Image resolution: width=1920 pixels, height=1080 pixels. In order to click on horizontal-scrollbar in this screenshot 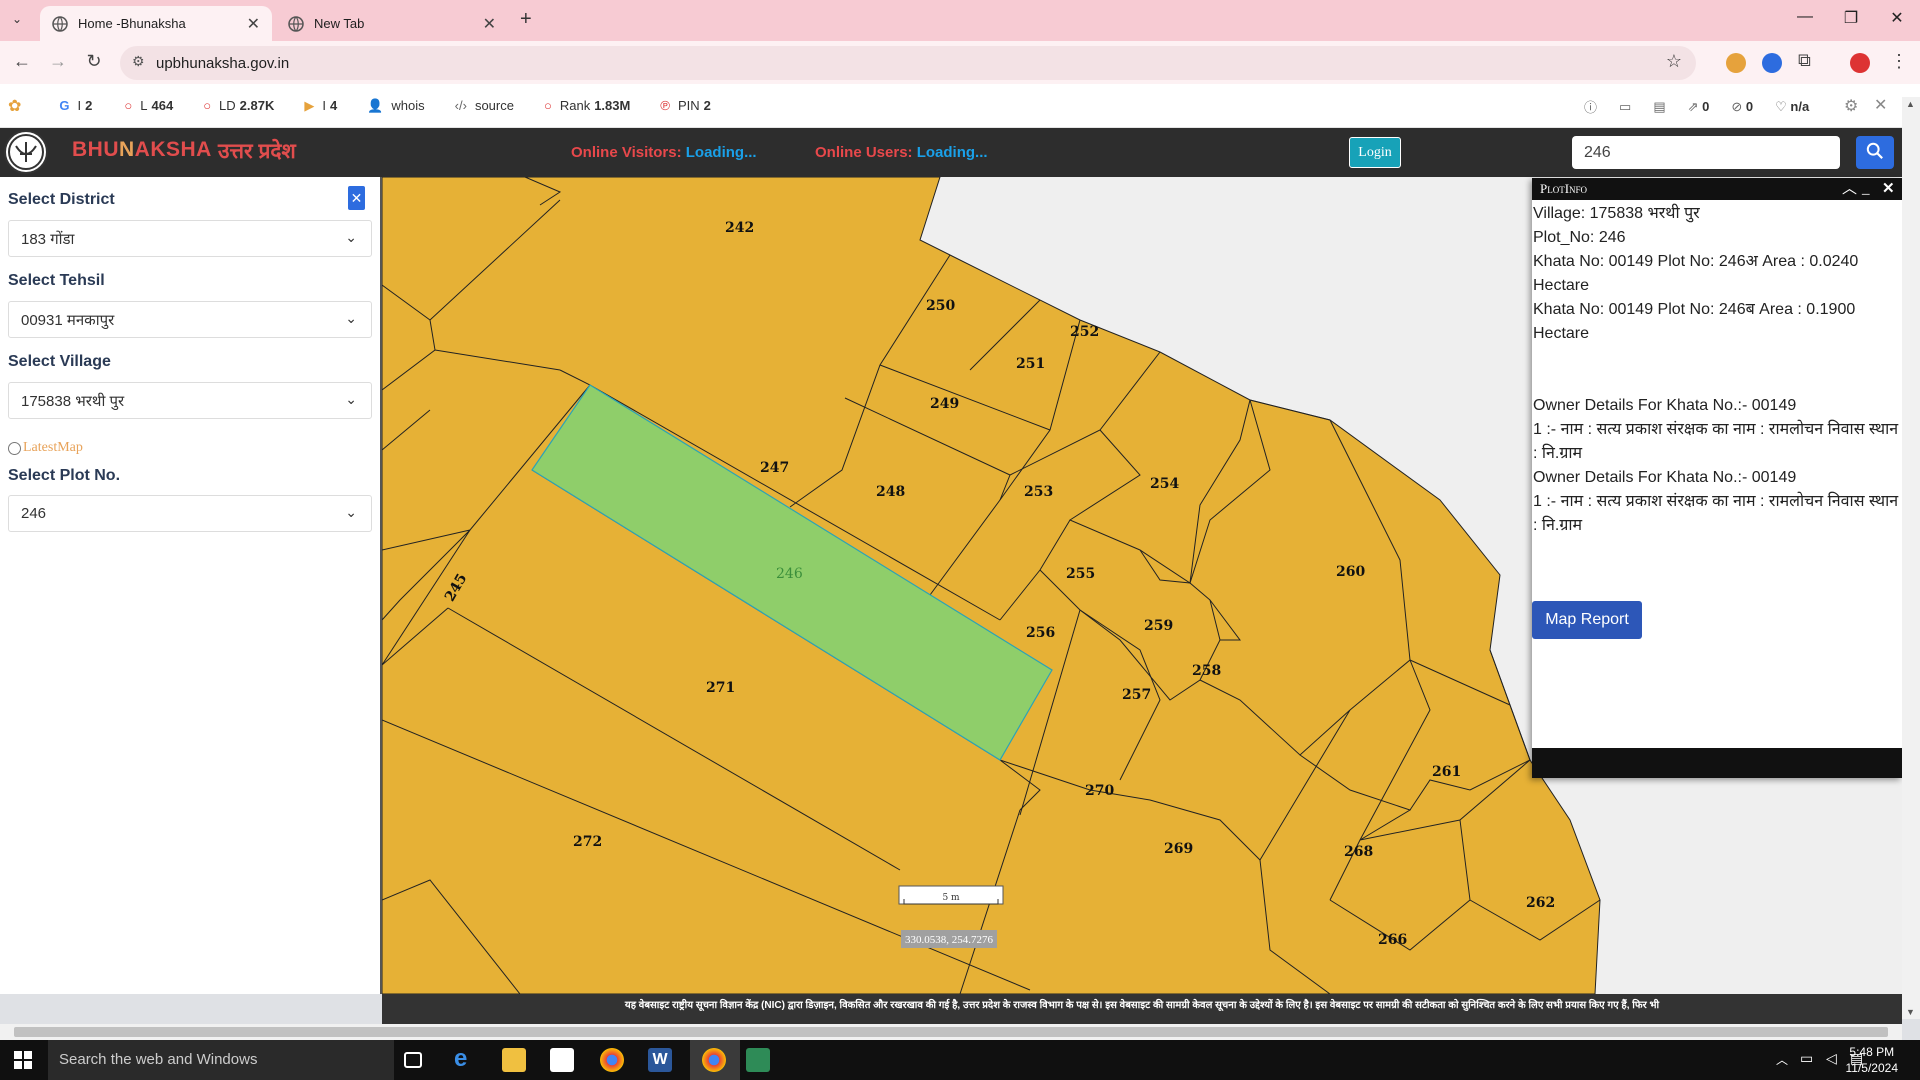, I will do `click(951, 1032)`.